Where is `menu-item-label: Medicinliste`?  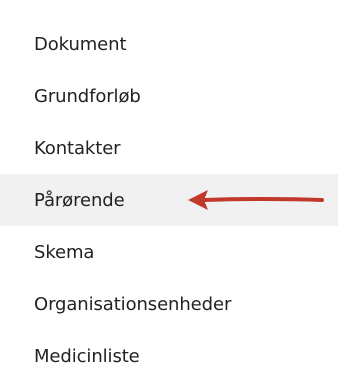 menu-item-label: Medicinliste is located at coordinates (87, 355).